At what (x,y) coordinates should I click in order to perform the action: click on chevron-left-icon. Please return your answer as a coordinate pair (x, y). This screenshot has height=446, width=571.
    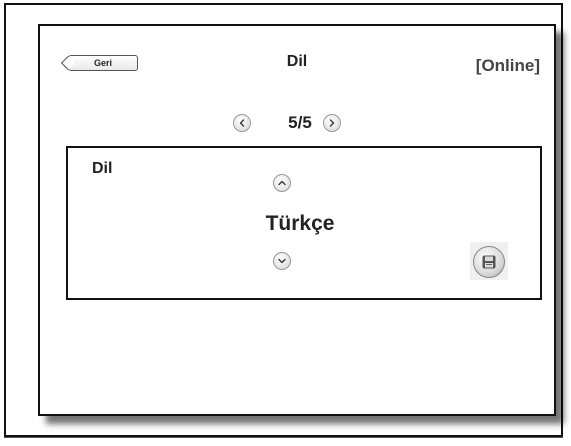
    Looking at the image, I should click on (242, 123).